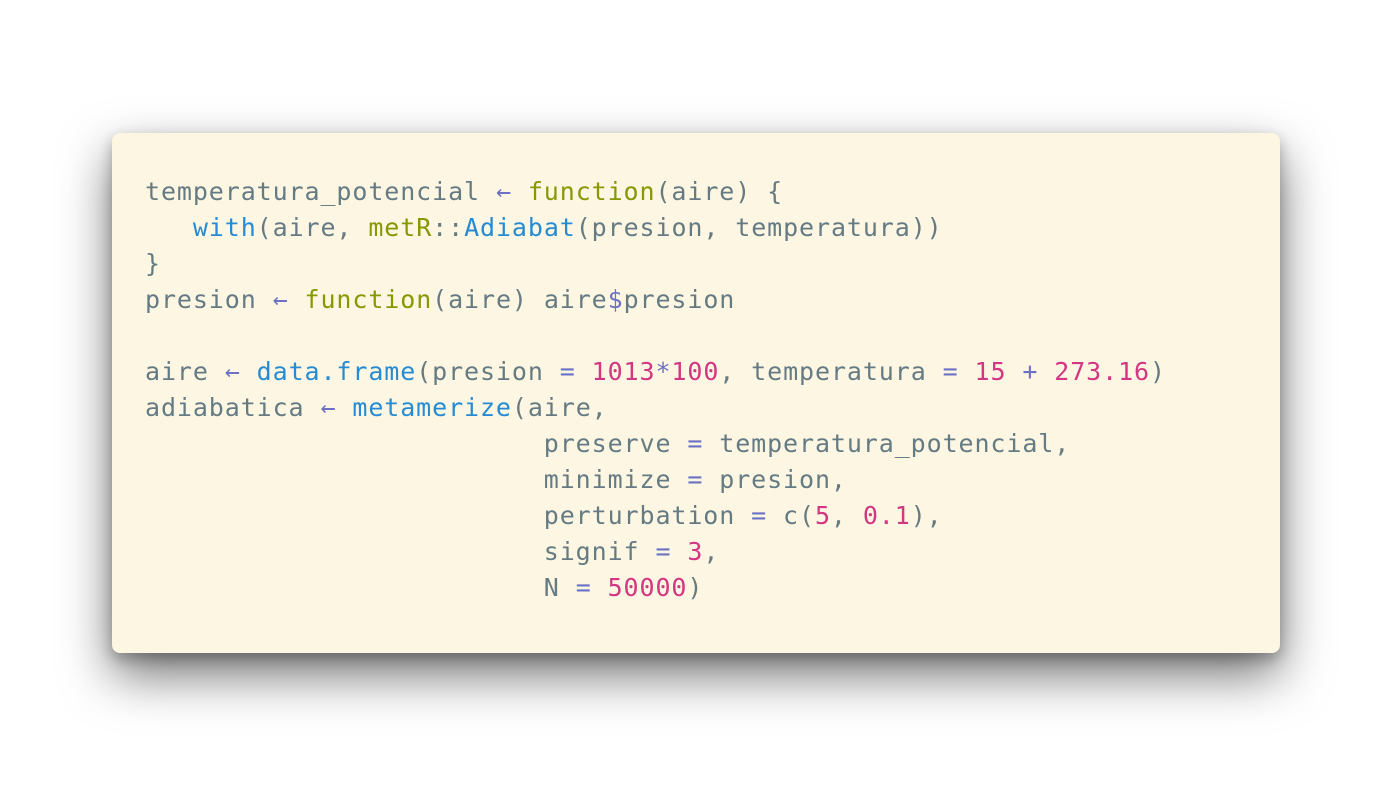  What do you see at coordinates (432, 407) in the screenshot?
I see `code-token: metamerize` at bounding box center [432, 407].